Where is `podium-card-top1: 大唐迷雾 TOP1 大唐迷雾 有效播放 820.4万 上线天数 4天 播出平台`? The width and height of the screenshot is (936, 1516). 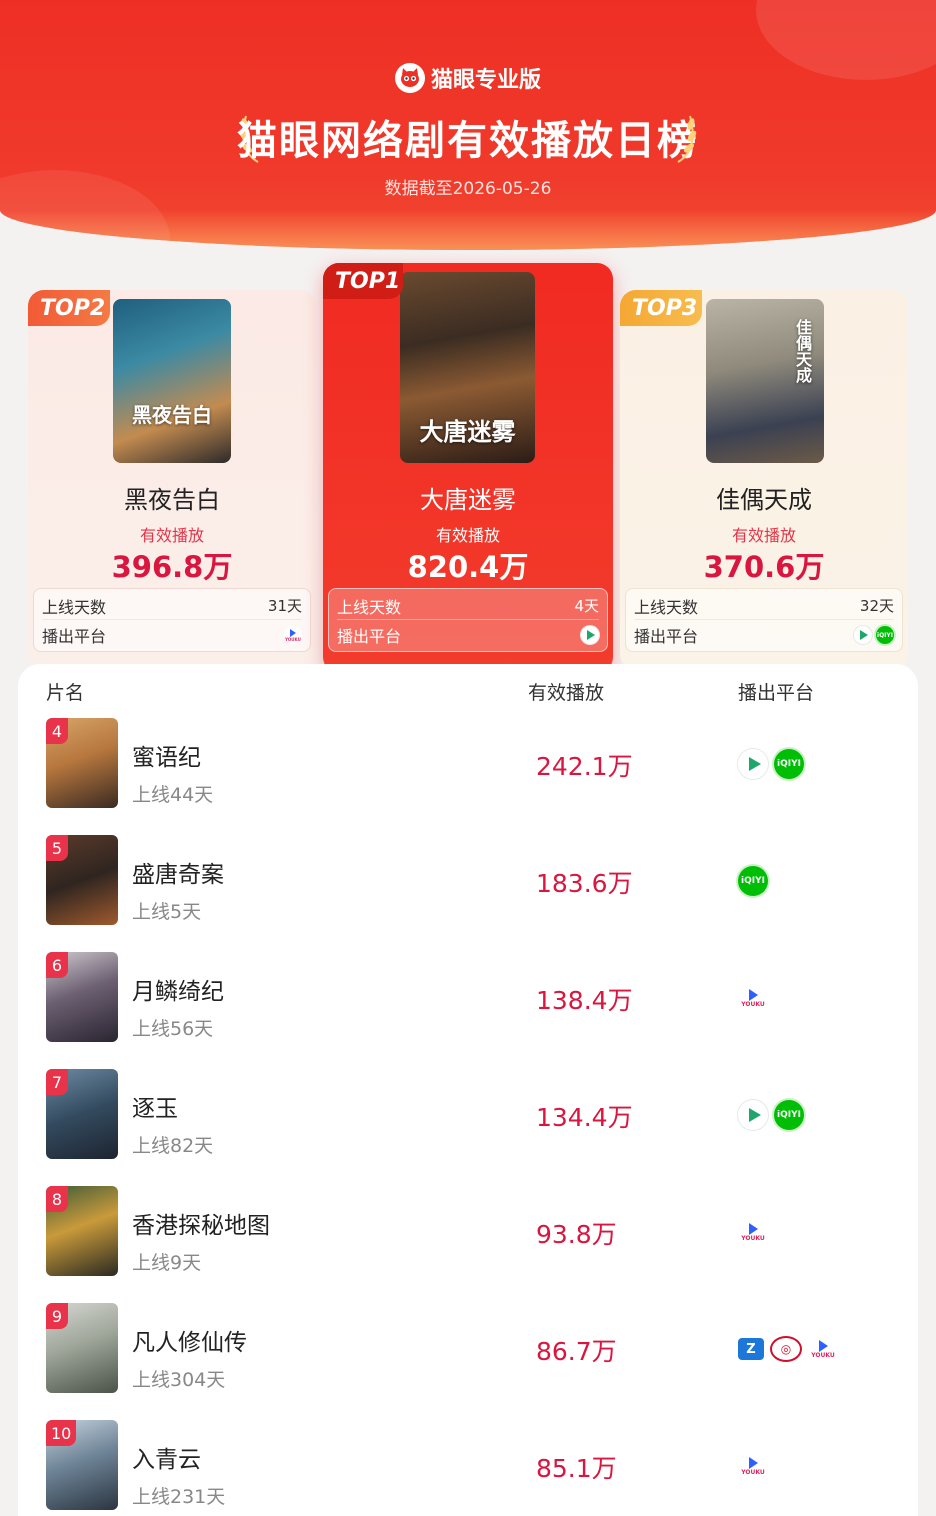 podium-card-top1: 大唐迷雾 TOP1 大唐迷雾 有效播放 820.4万 上线天数 4天 播出平台 is located at coordinates (468, 468).